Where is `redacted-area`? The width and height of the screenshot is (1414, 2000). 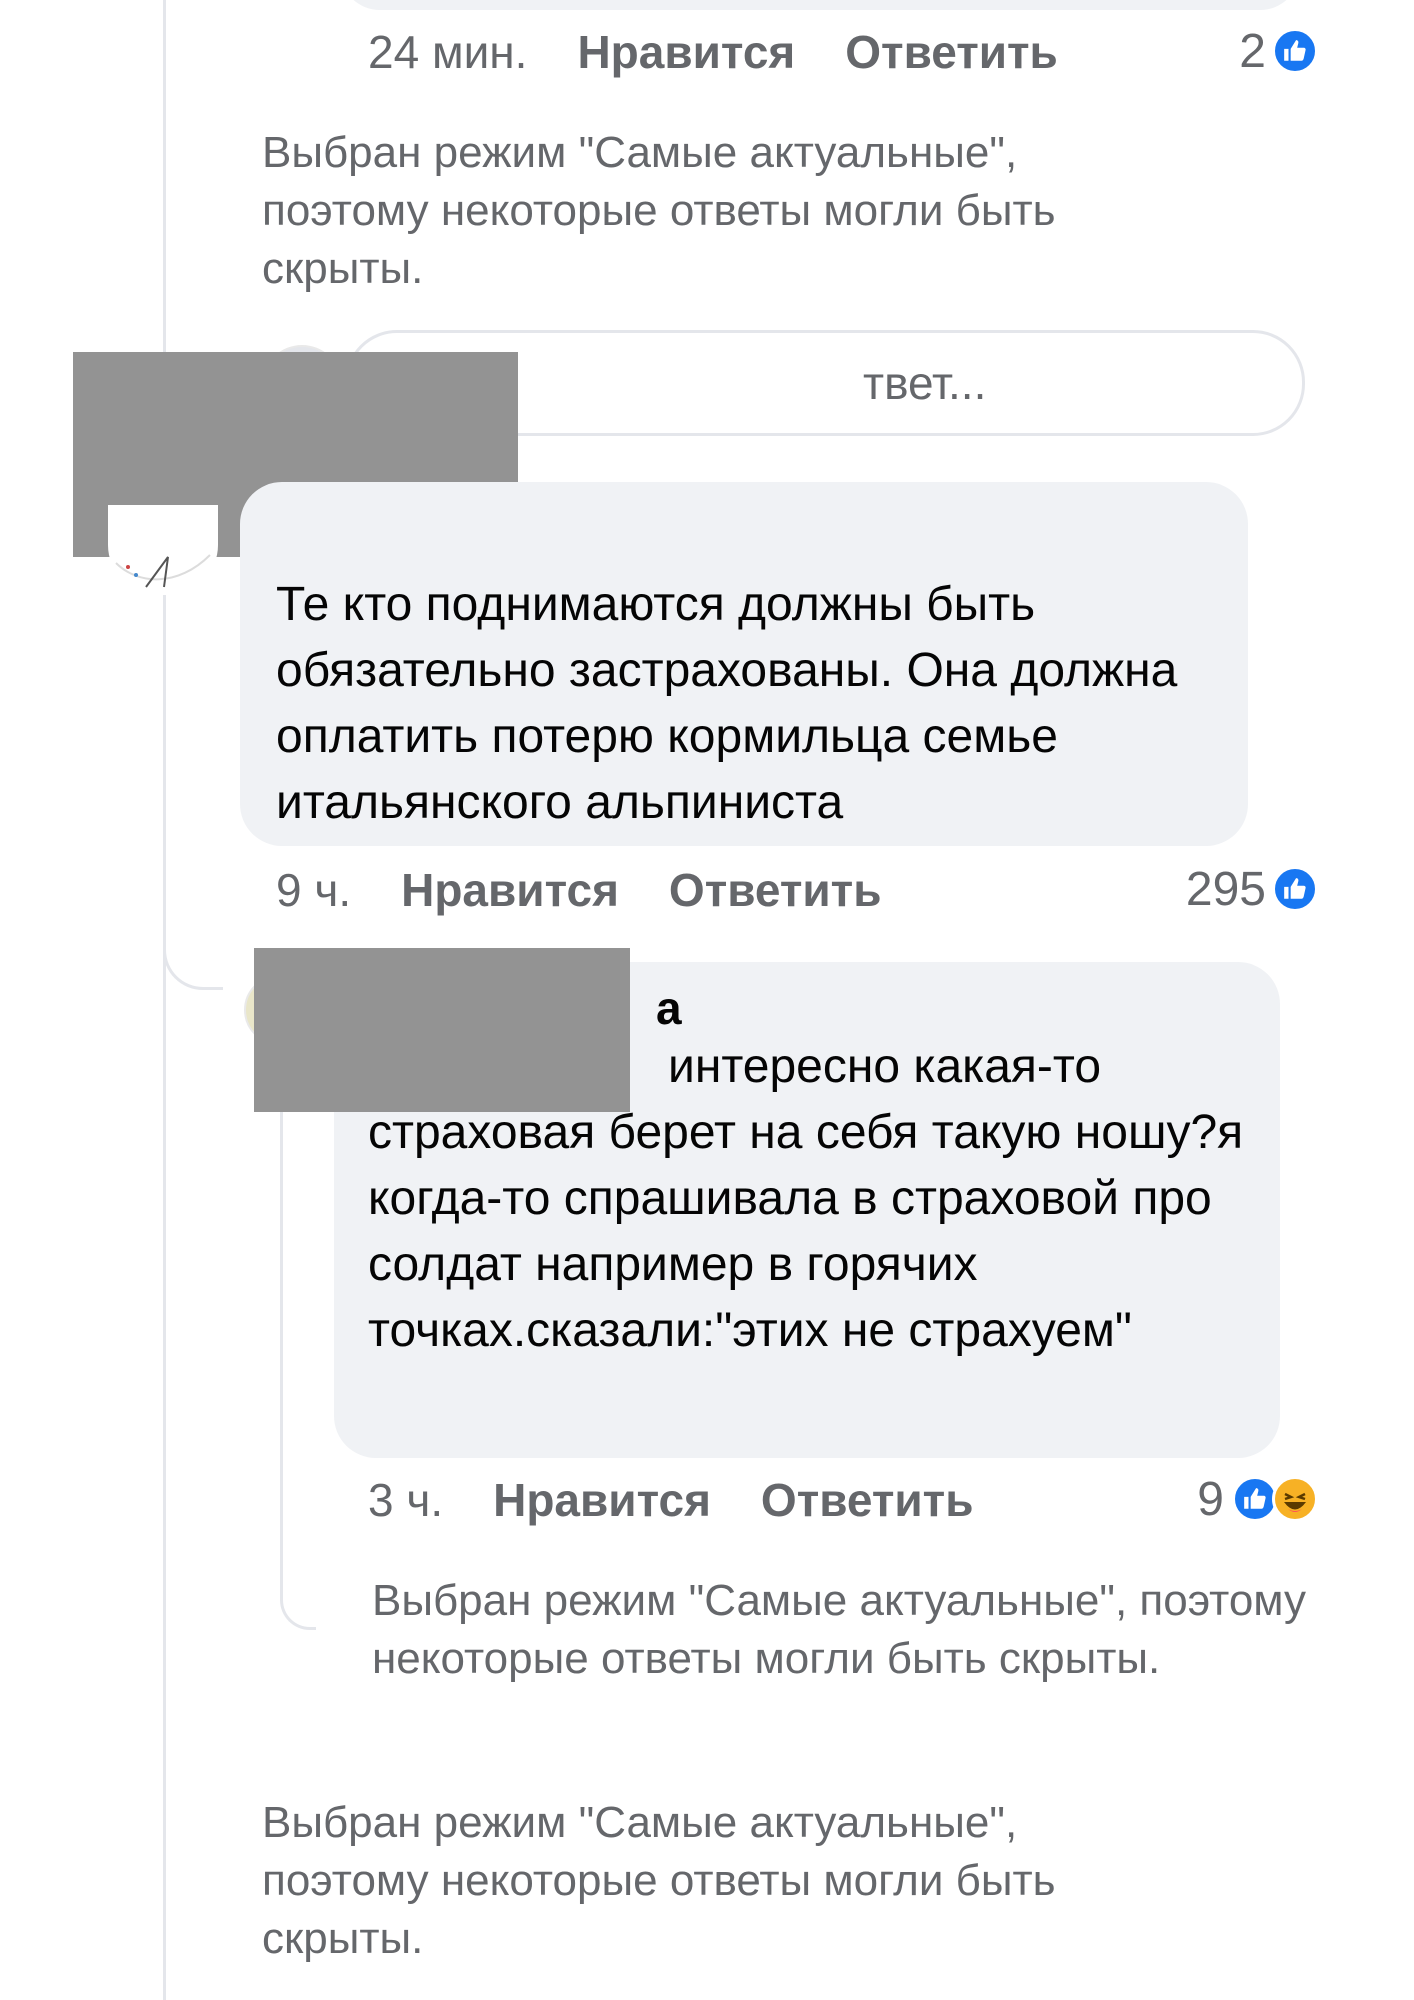 redacted-area is located at coordinates (442, 1030).